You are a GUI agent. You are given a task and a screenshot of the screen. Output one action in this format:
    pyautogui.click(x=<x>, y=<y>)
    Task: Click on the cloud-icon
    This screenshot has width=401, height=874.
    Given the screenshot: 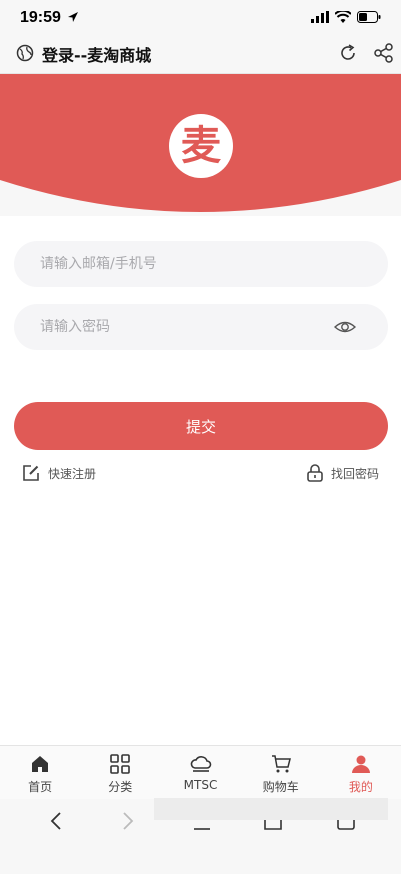 What is the action you would take?
    pyautogui.click(x=200, y=764)
    